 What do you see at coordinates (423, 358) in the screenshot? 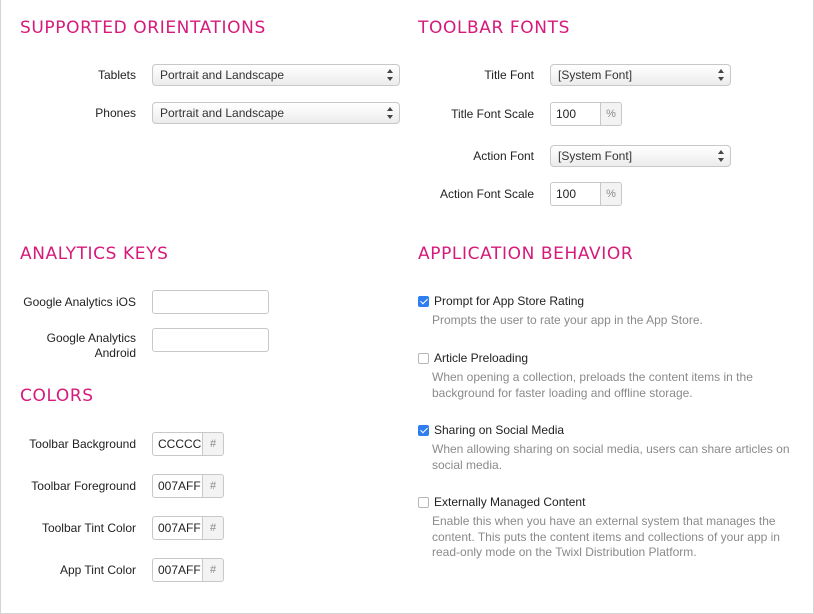
I see `preloading-checkbox` at bounding box center [423, 358].